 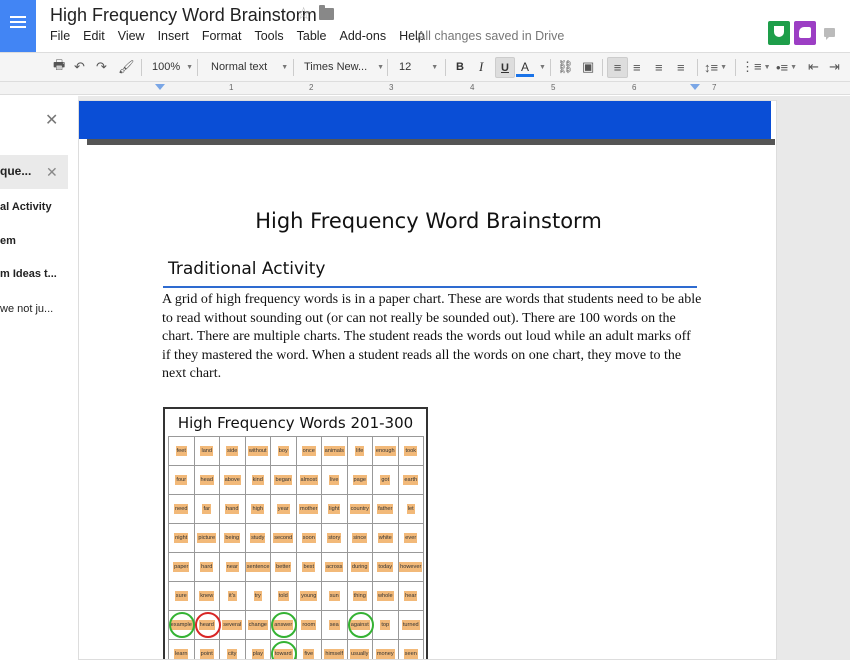 What do you see at coordinates (410, 509) in the screenshot?
I see `word-label: let` at bounding box center [410, 509].